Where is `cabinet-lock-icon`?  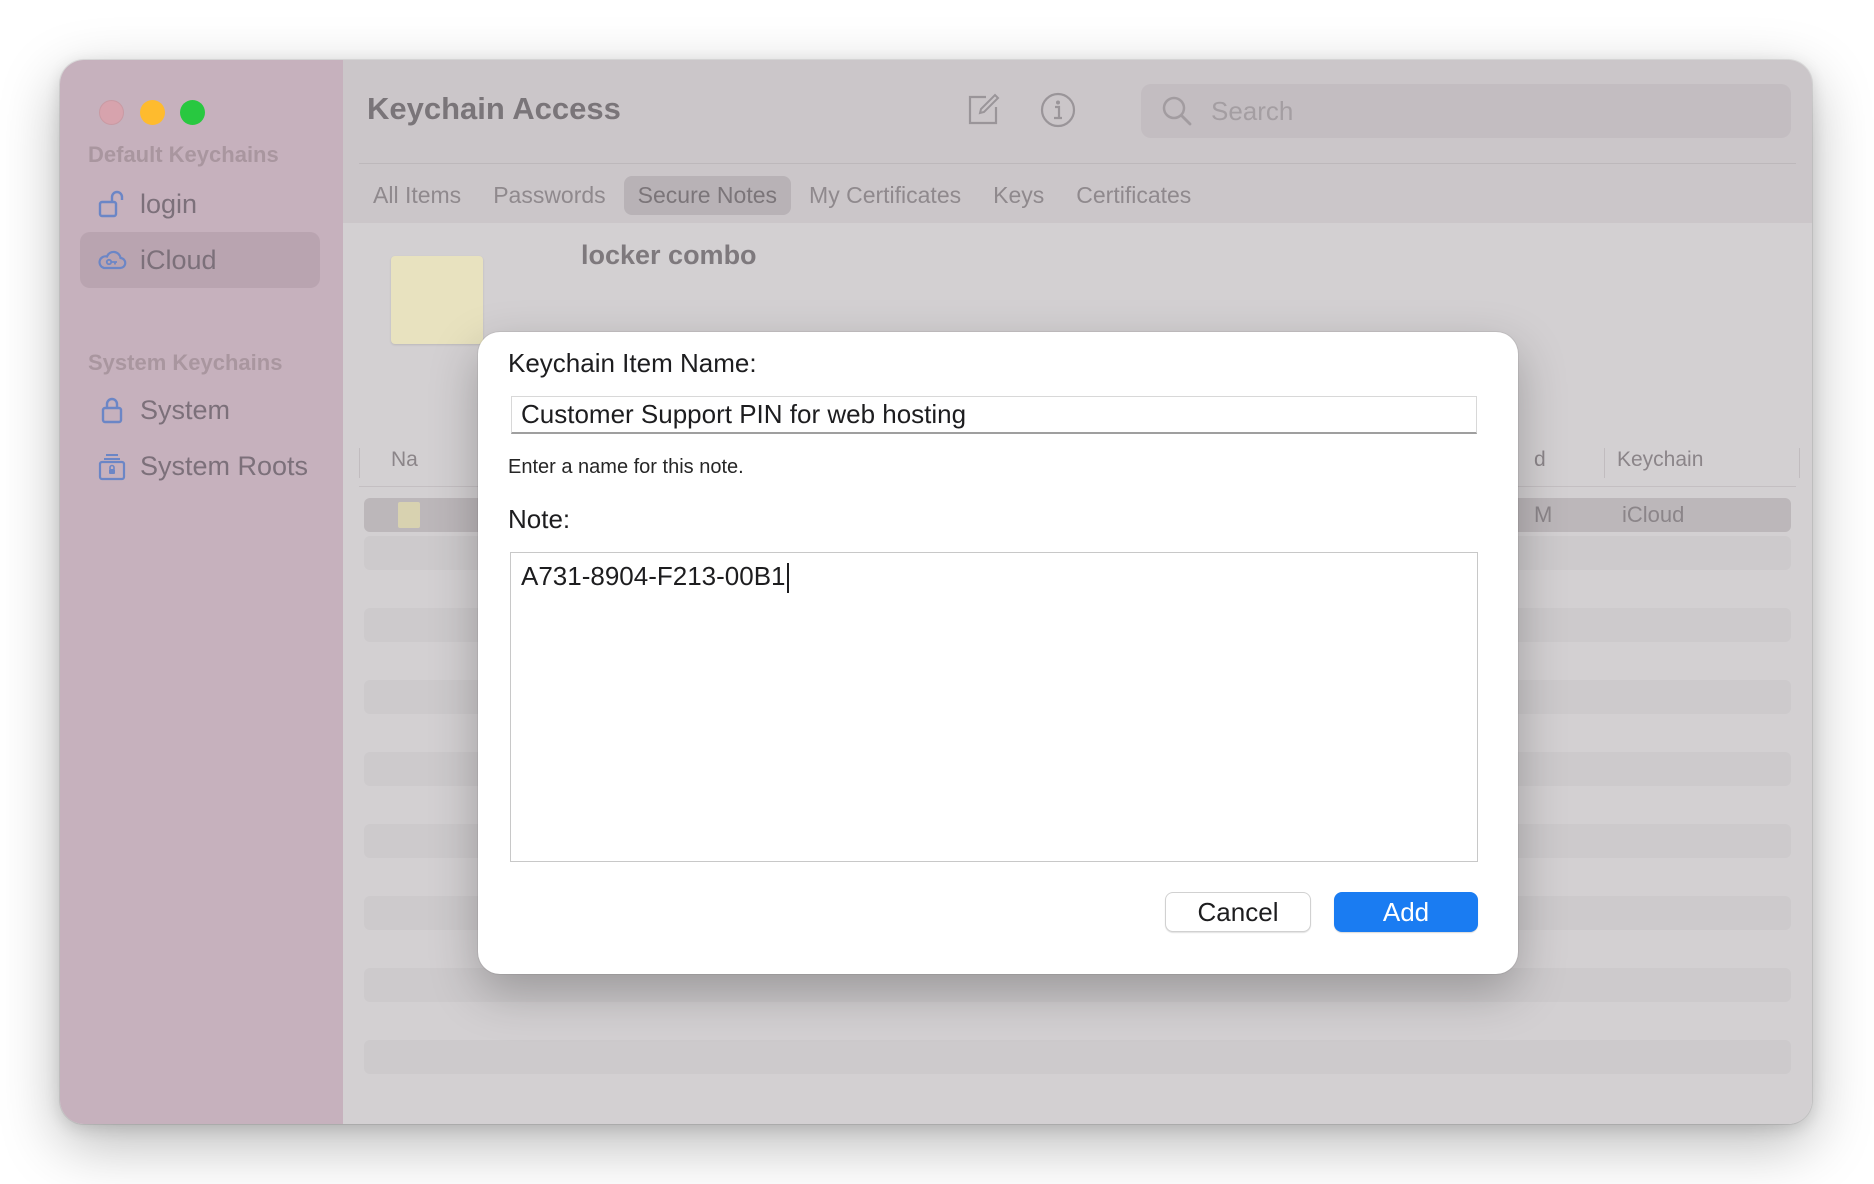 cabinet-lock-icon is located at coordinates (112, 466).